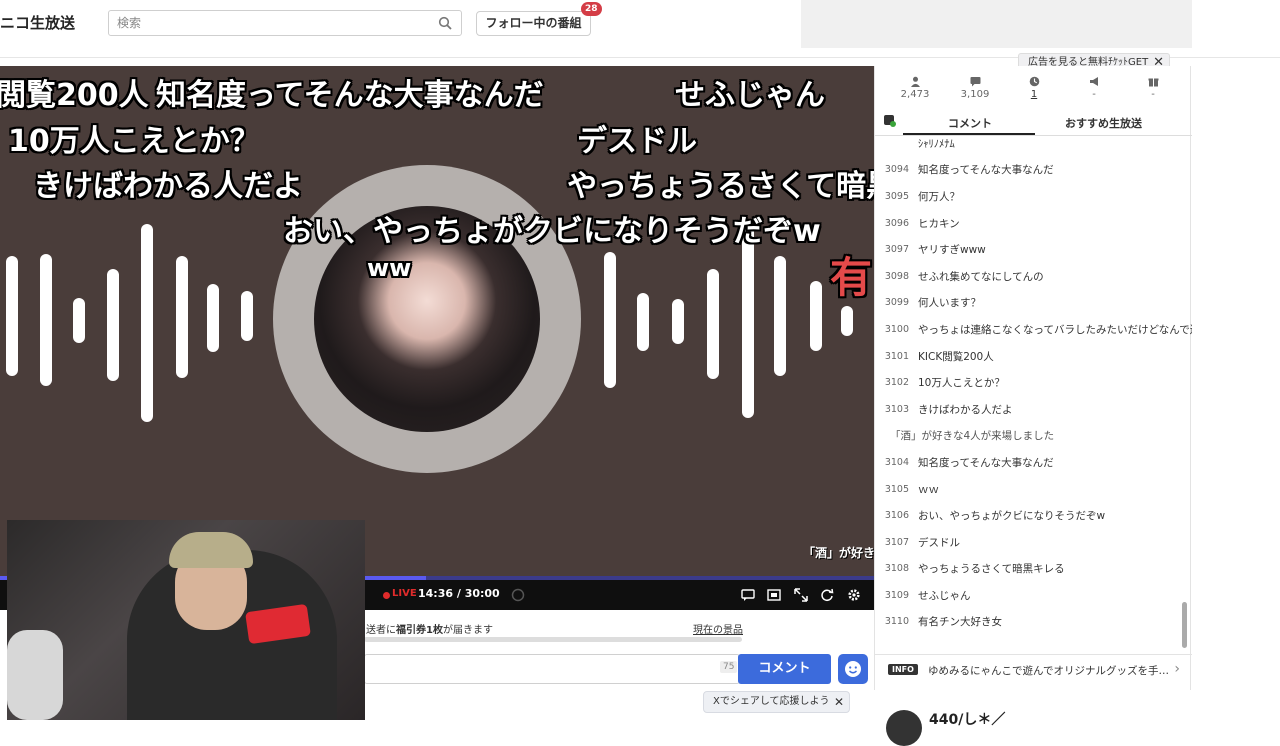  Describe the element at coordinates (896, 356) in the screenshot. I see `comment-number: 3101` at that location.